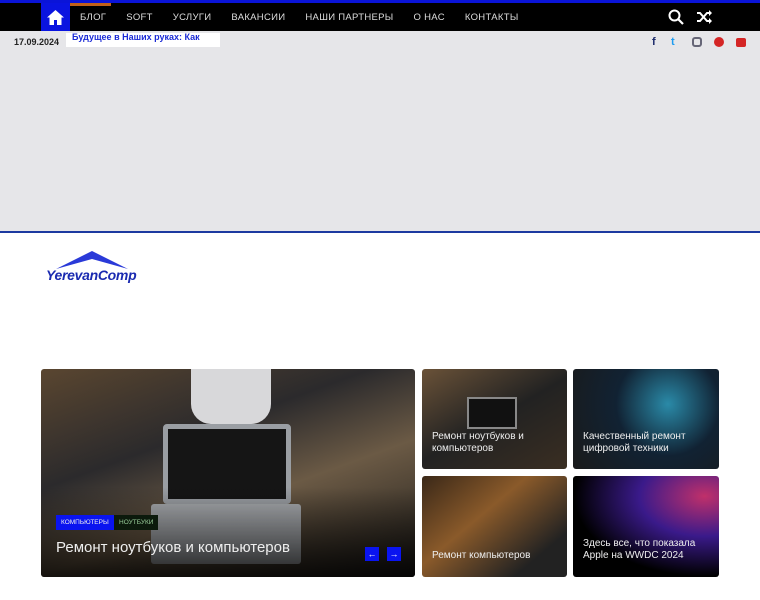 The height and width of the screenshot is (600, 760). Describe the element at coordinates (136, 522) in the screenshot. I see `tag-laptops: НОУТБУКИ` at that location.